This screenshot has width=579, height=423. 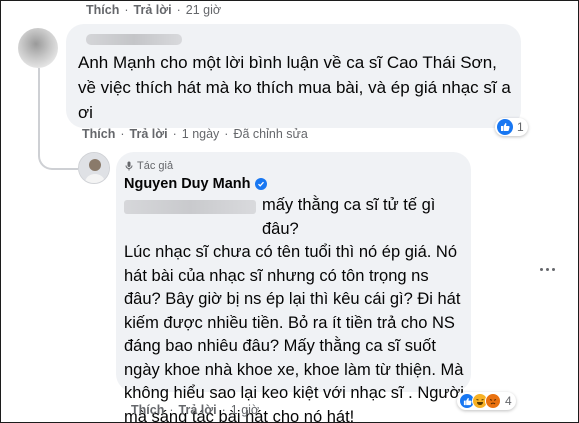 What do you see at coordinates (349, 217) in the screenshot?
I see `reply-first-line: mấy thằng ca sĩ tử tế gì đâu?` at bounding box center [349, 217].